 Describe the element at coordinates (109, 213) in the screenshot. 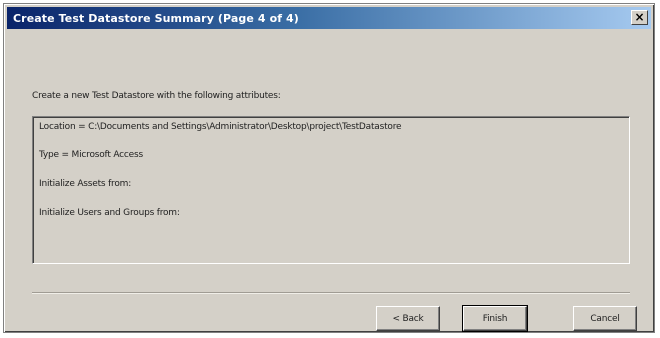

I see `attribute-initialize-users-groups: Initialize Users and Groups from:` at that location.